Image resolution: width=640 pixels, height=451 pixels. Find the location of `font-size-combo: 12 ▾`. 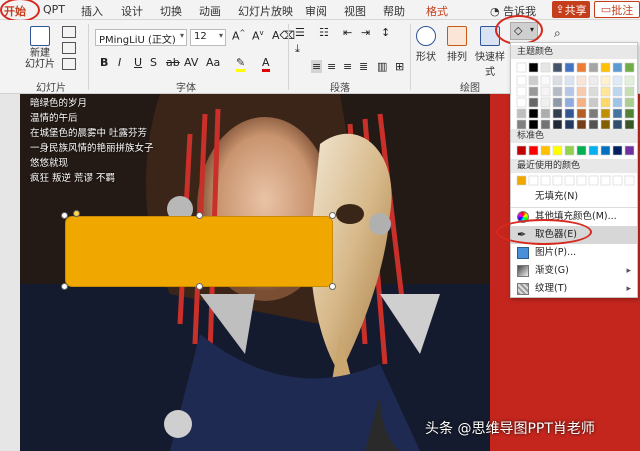

font-size-combo: 12 ▾ is located at coordinates (208, 37).